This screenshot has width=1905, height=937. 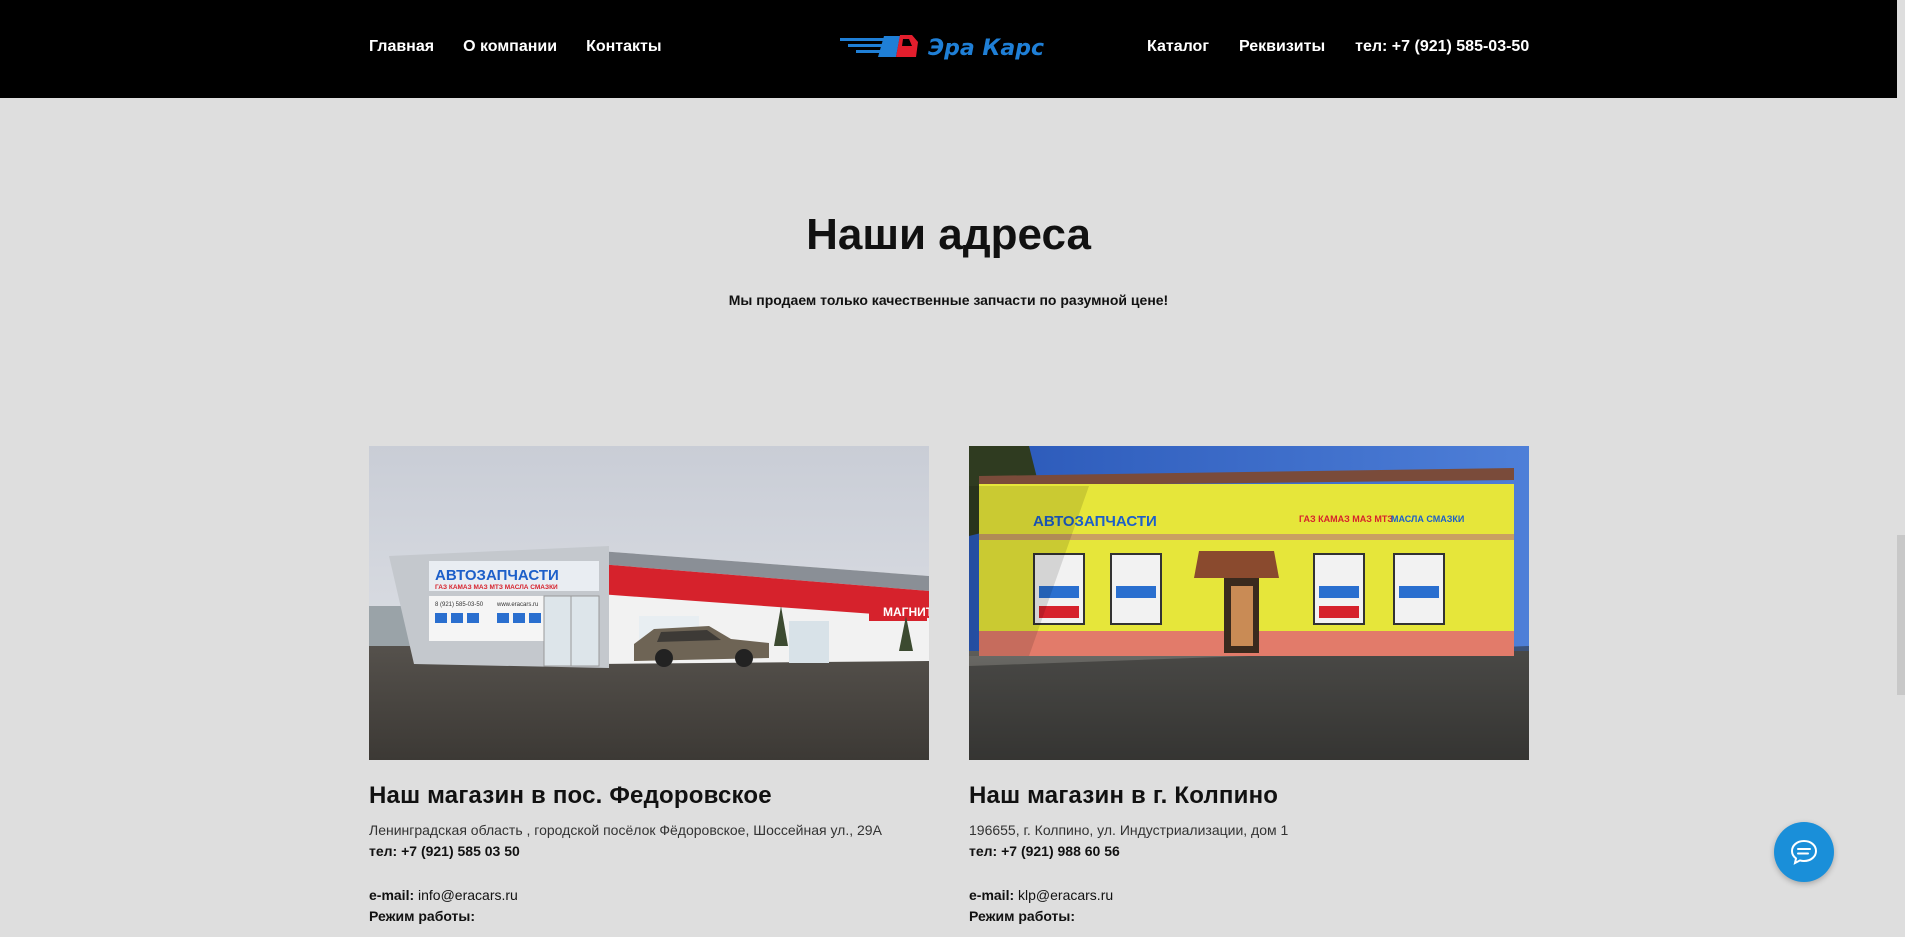 What do you see at coordinates (1124, 795) in the screenshot?
I see `store-title: Наш магазин в г. Колпино` at bounding box center [1124, 795].